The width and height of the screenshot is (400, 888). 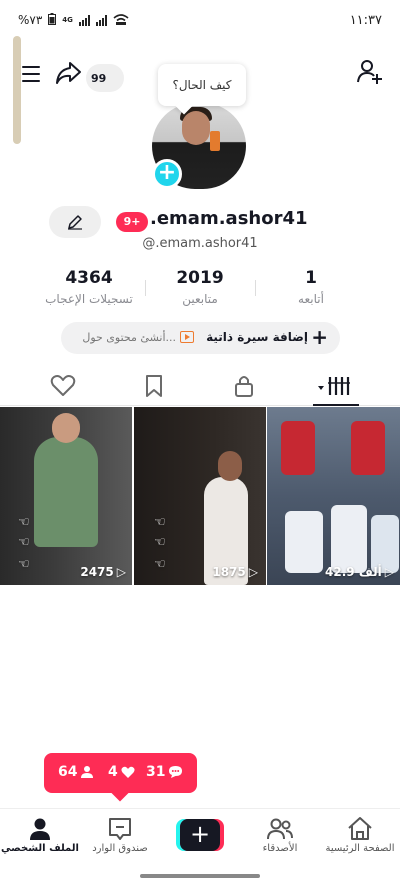 I want to click on likes-count: 4364, so click(x=89, y=278).